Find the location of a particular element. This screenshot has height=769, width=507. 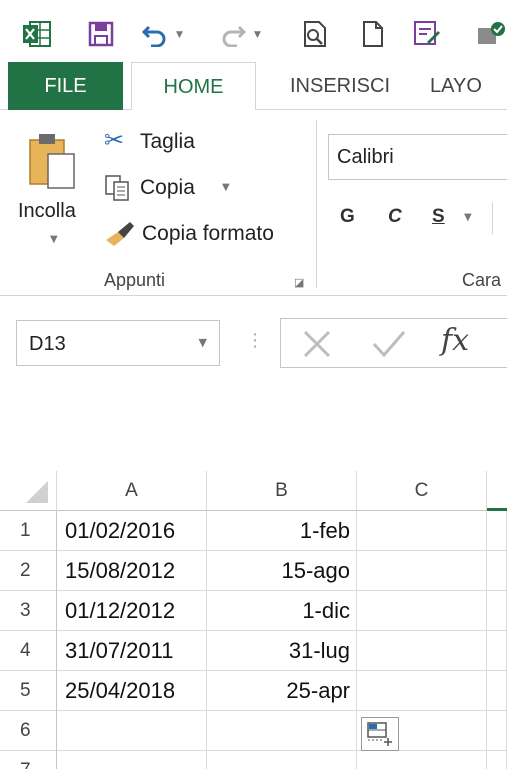

clipboard-group-label: Appunti is located at coordinates (135, 280).